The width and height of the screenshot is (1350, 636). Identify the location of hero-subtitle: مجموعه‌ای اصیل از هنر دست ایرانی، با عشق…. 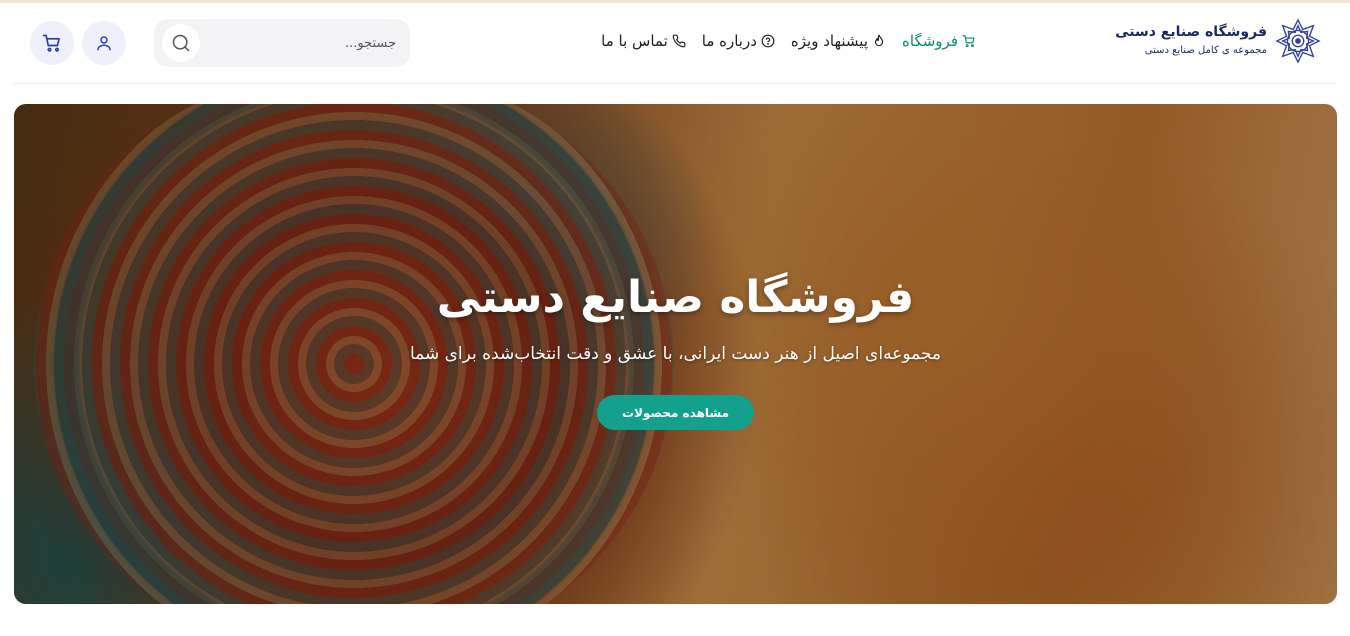
(675, 354).